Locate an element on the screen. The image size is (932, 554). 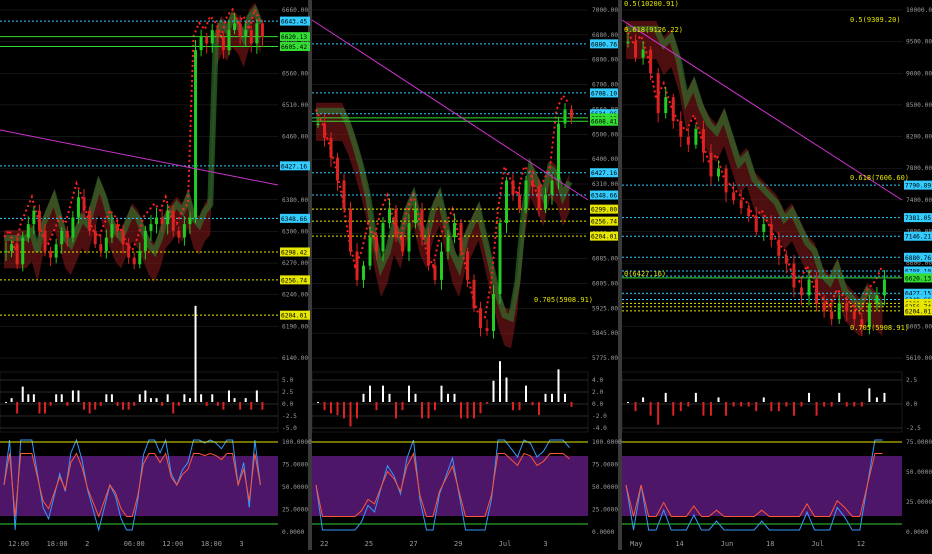
macd-tick-label: -2.5 is located at coordinates (289, 416).